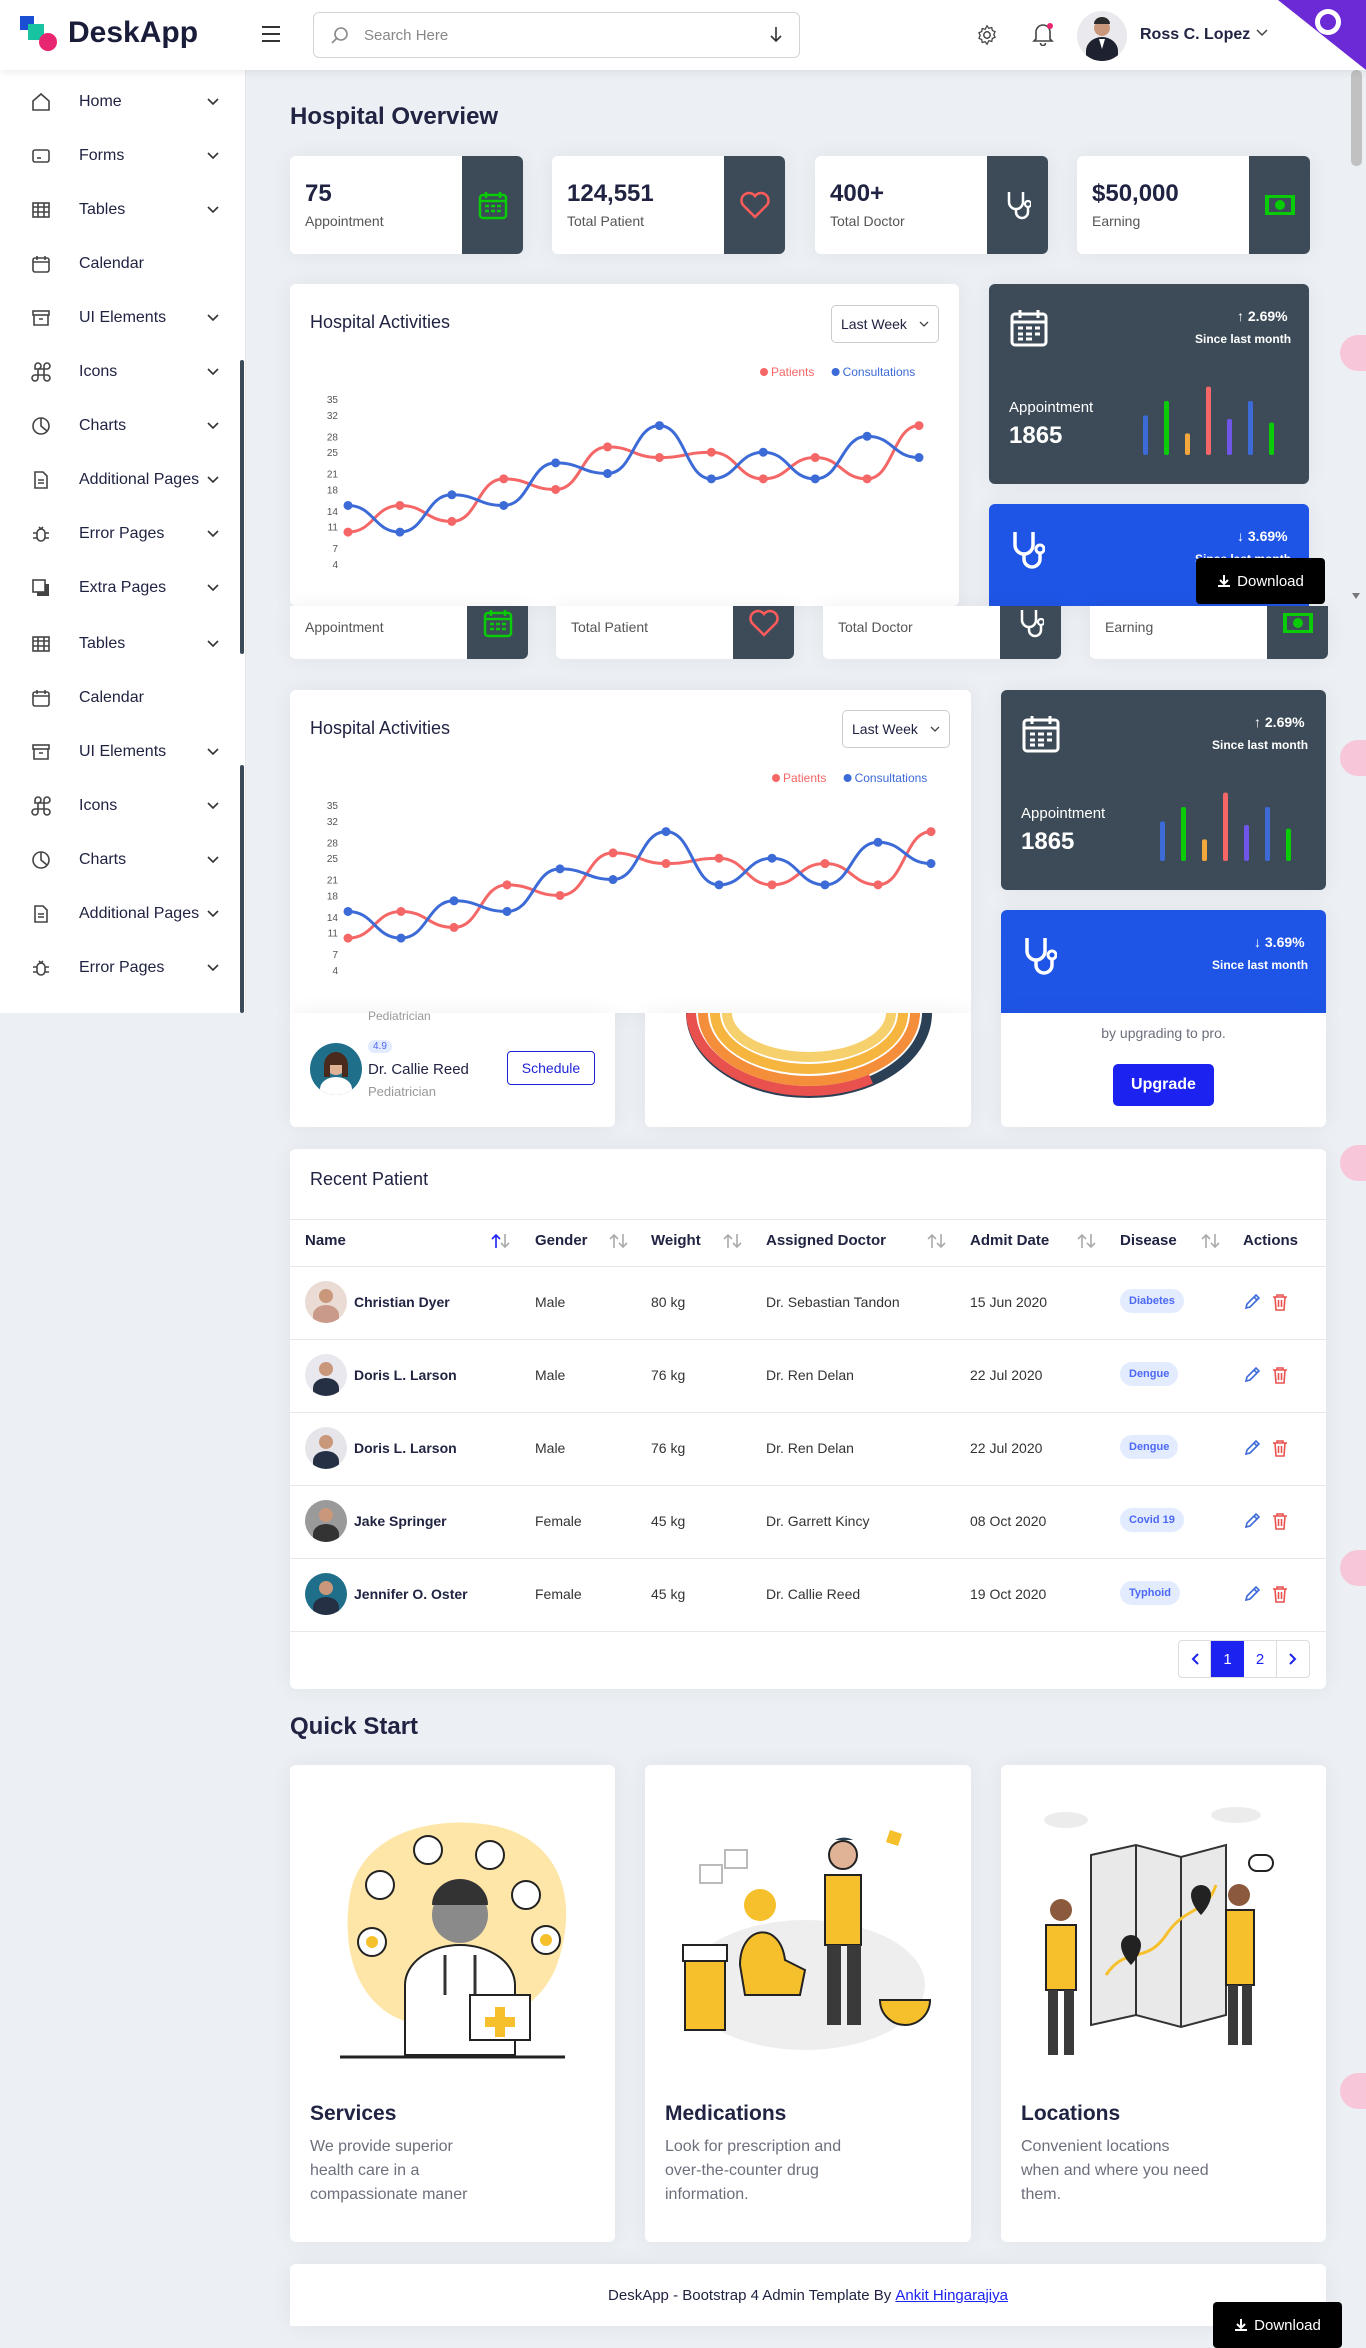 This screenshot has width=1366, height=2348. What do you see at coordinates (987, 35) in the screenshot?
I see `settings-gear-icon` at bounding box center [987, 35].